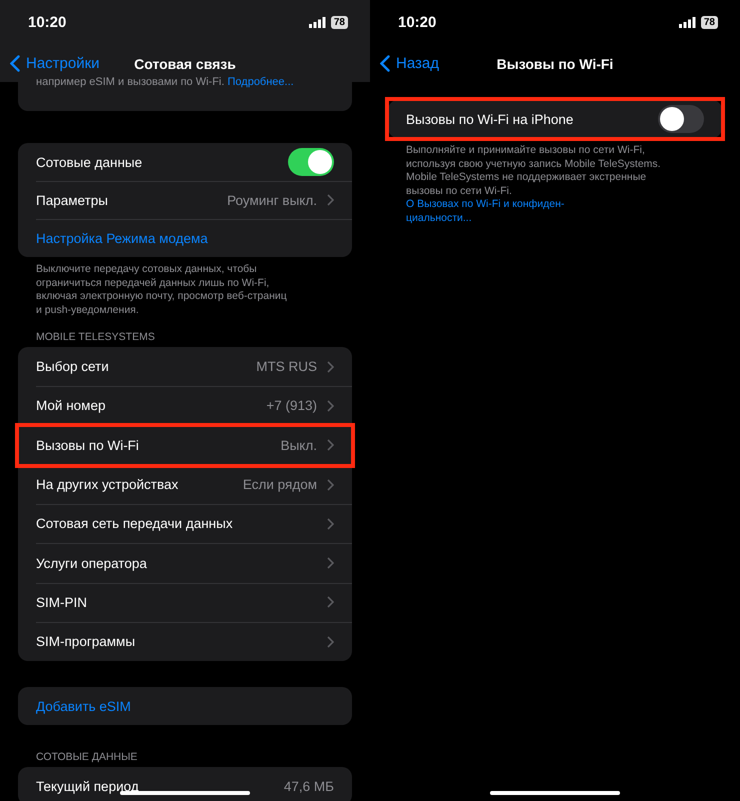  What do you see at coordinates (86, 642) in the screenshot?
I see `row-label: SIM-программы` at bounding box center [86, 642].